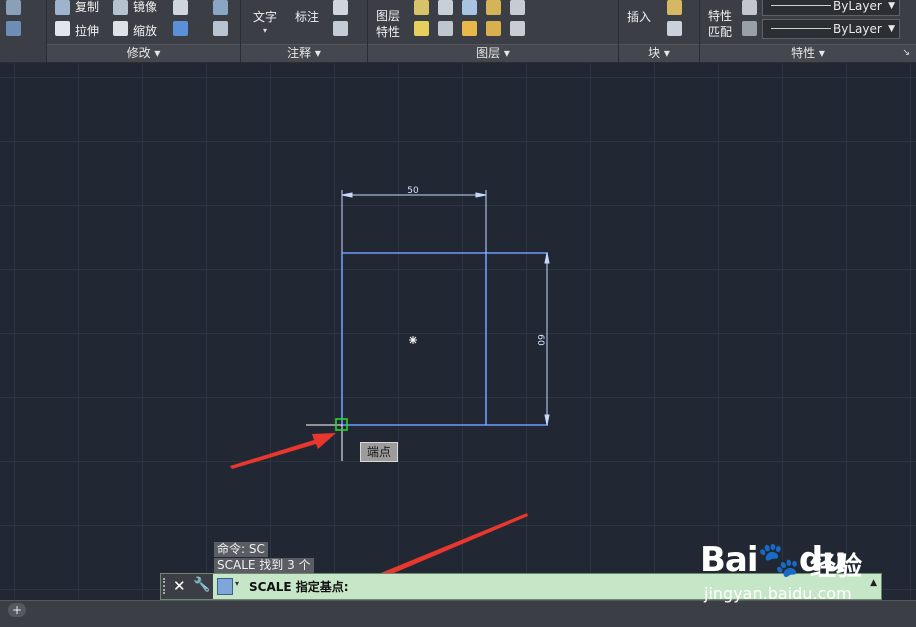 Image resolution: width=916 pixels, height=627 pixels. Describe the element at coordinates (237, 583) in the screenshot. I see `chevron-down-icon: ▾` at that location.